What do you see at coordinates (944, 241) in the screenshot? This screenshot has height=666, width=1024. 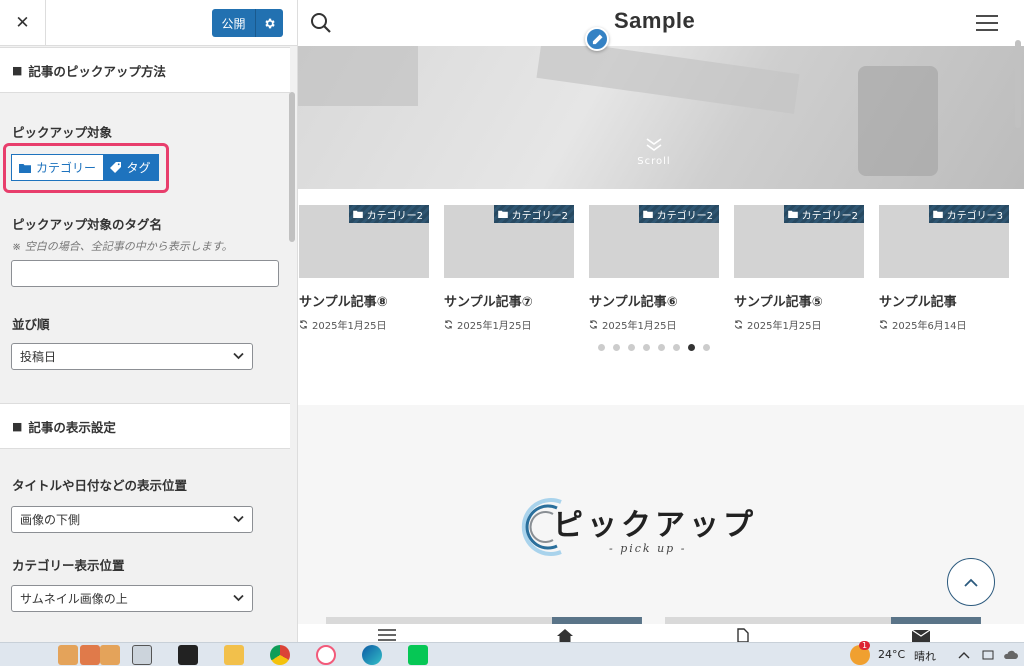 I see `post-thumbnail: カテゴリー3` at bounding box center [944, 241].